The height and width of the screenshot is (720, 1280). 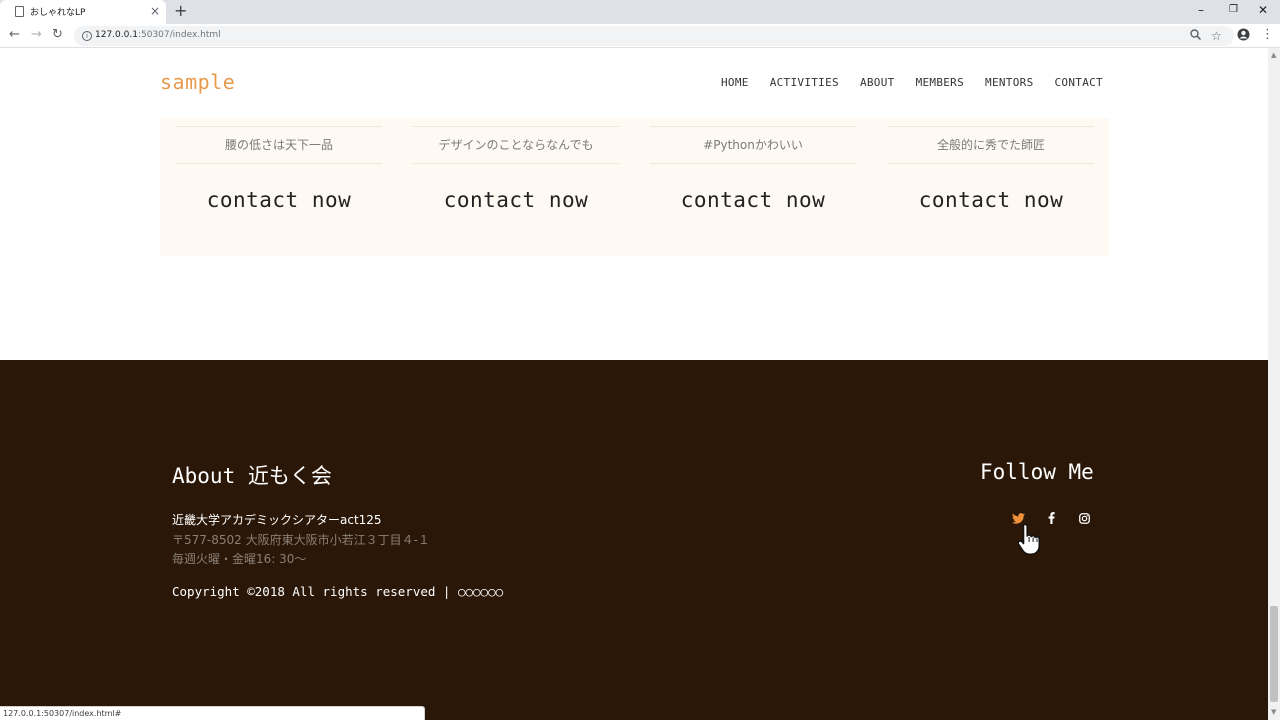 I want to click on mentor-card: #Pythonかわいい contact now, so click(x=753, y=169).